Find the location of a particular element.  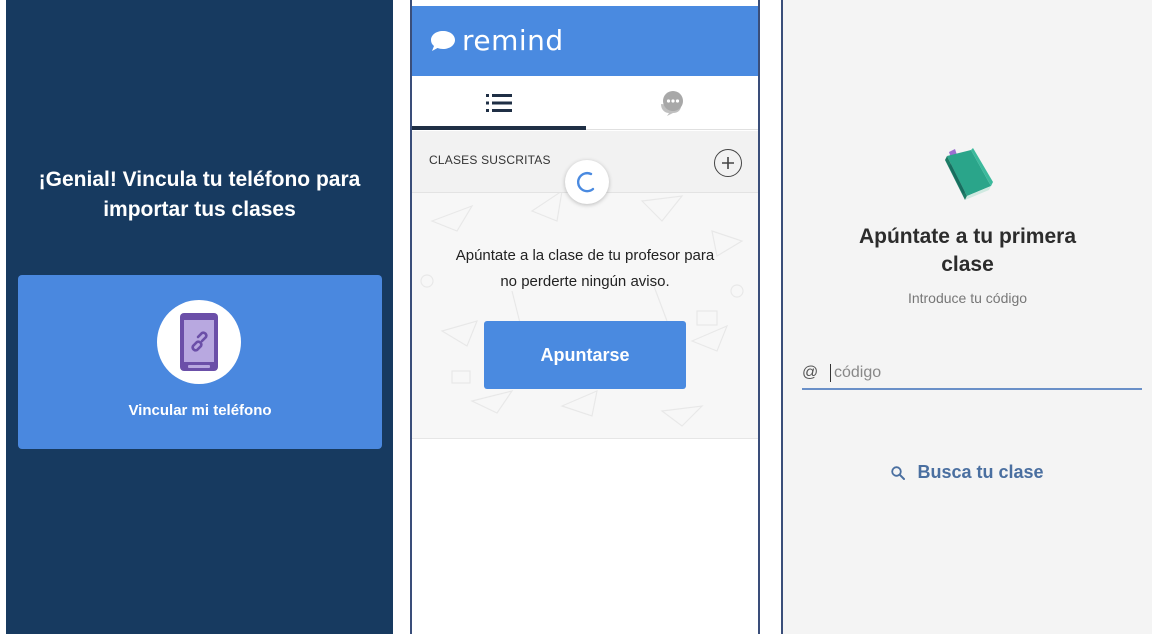

add-class-button is located at coordinates (728, 163).